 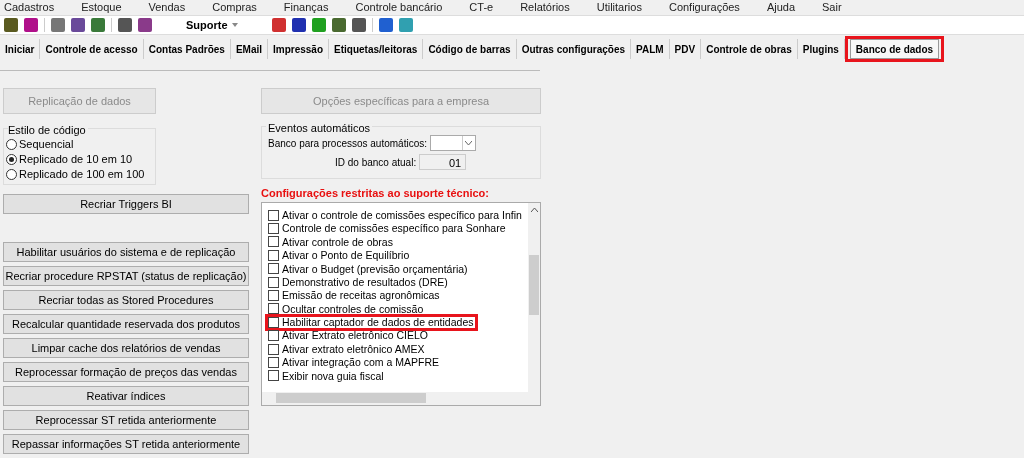 I want to click on action-button: Reprocessar ST retida anteriormente, so click(x=126, y=420).